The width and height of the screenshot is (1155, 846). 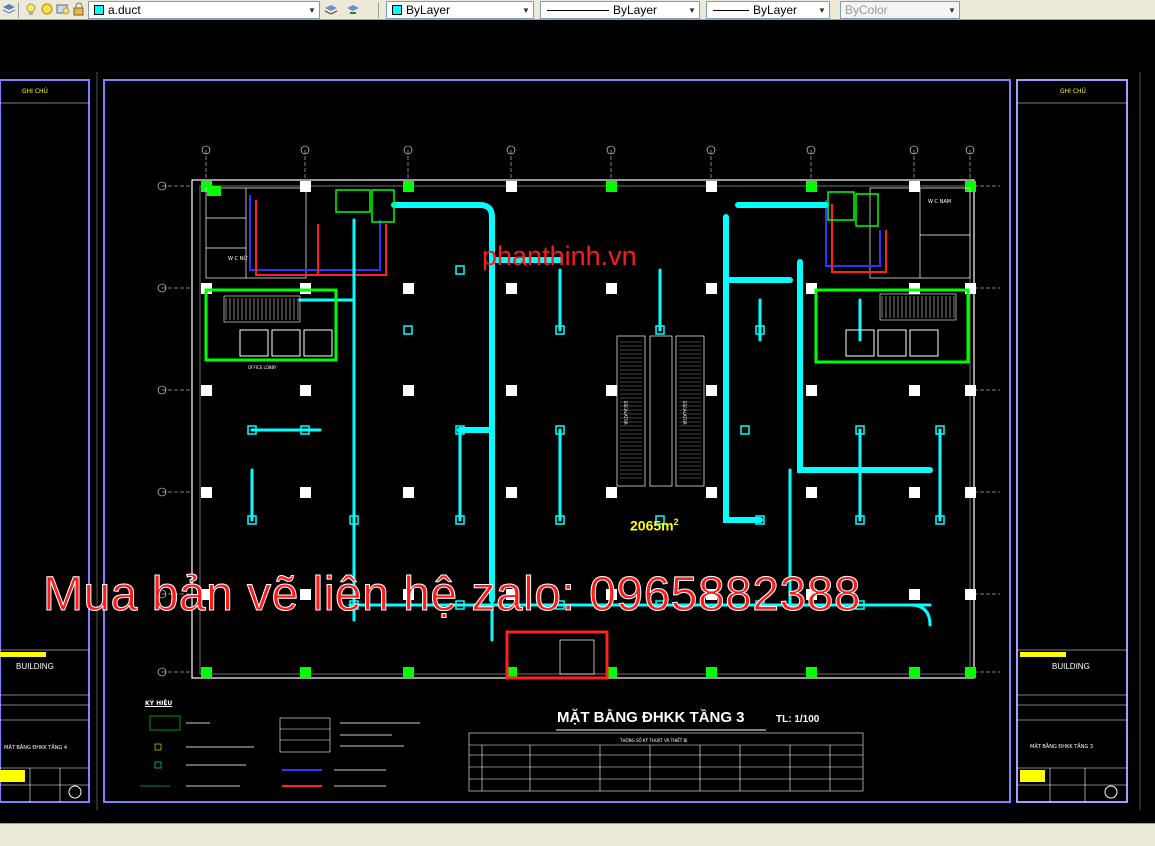 I want to click on left-sheet-frame, so click(x=45, y=441).